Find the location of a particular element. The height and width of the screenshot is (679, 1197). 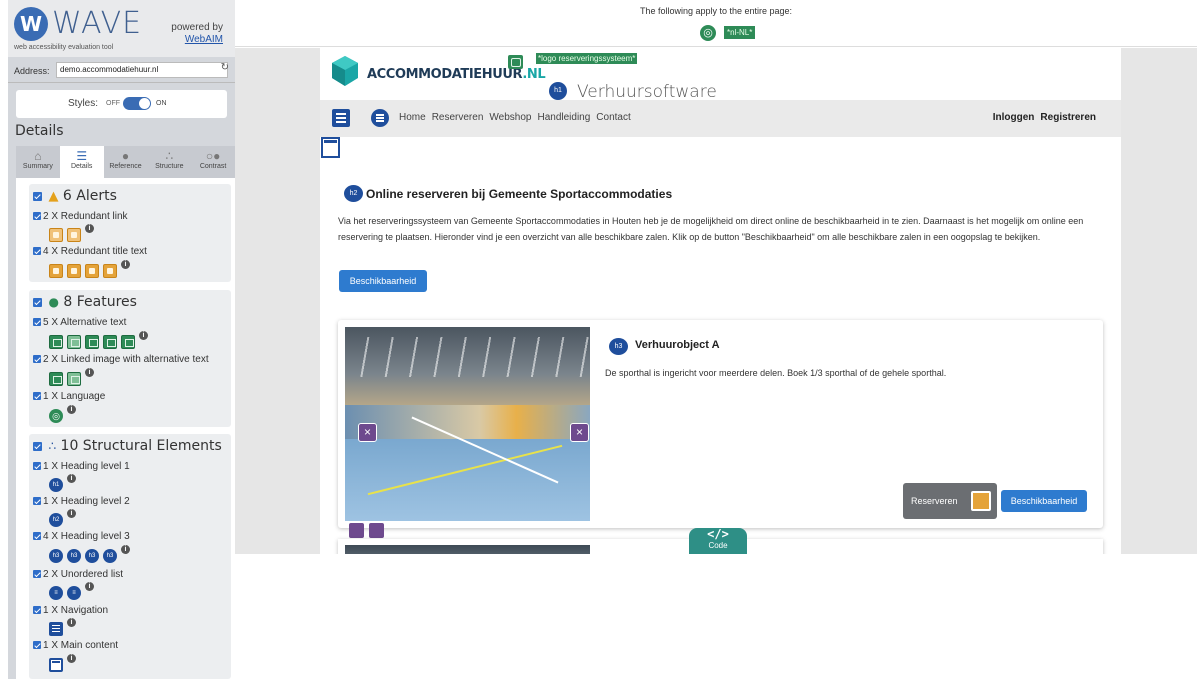

heading2-checkbox is located at coordinates (37, 501).